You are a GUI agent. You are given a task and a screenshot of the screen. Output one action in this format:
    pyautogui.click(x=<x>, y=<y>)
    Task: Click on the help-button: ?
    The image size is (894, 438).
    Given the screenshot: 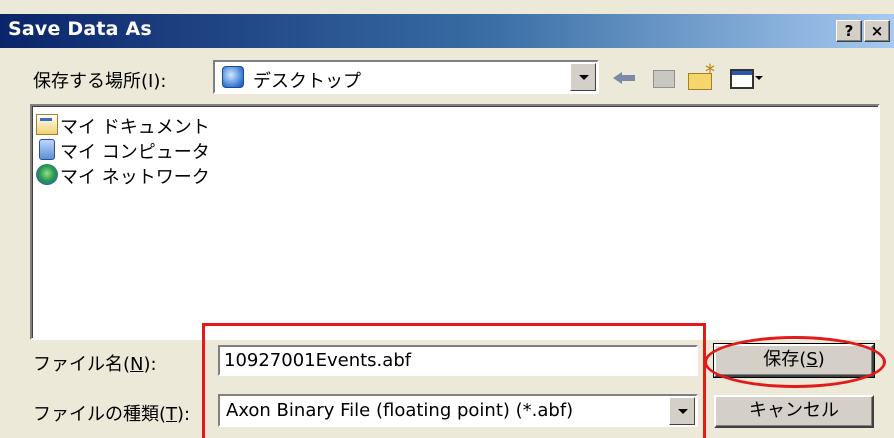 What is the action you would take?
    pyautogui.click(x=849, y=31)
    